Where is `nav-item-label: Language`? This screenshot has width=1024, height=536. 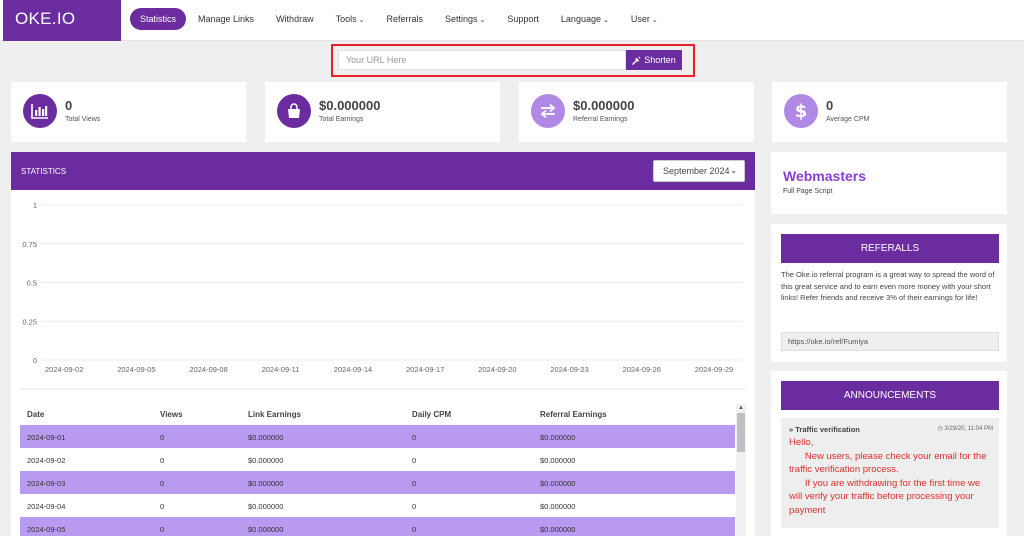 nav-item-label: Language is located at coordinates (580, 19).